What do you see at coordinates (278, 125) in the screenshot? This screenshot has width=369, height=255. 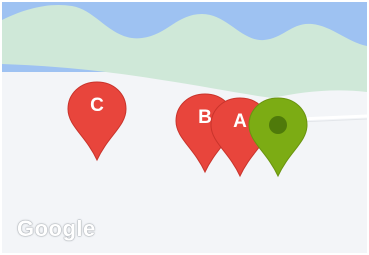 I see `marker-dot` at bounding box center [278, 125].